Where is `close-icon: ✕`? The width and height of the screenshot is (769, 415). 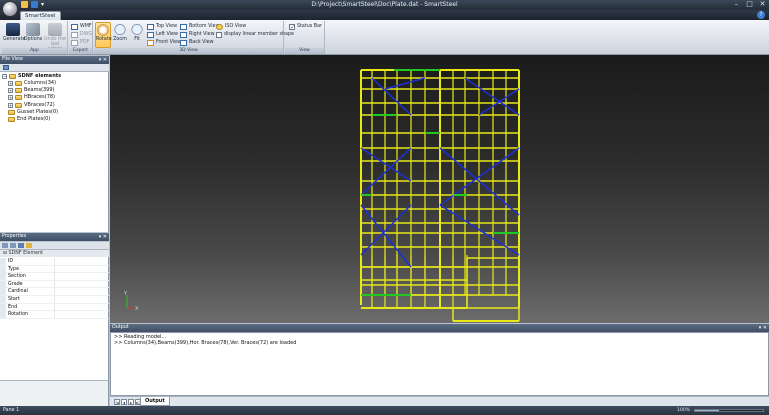 close-icon: ✕ is located at coordinates (762, 4).